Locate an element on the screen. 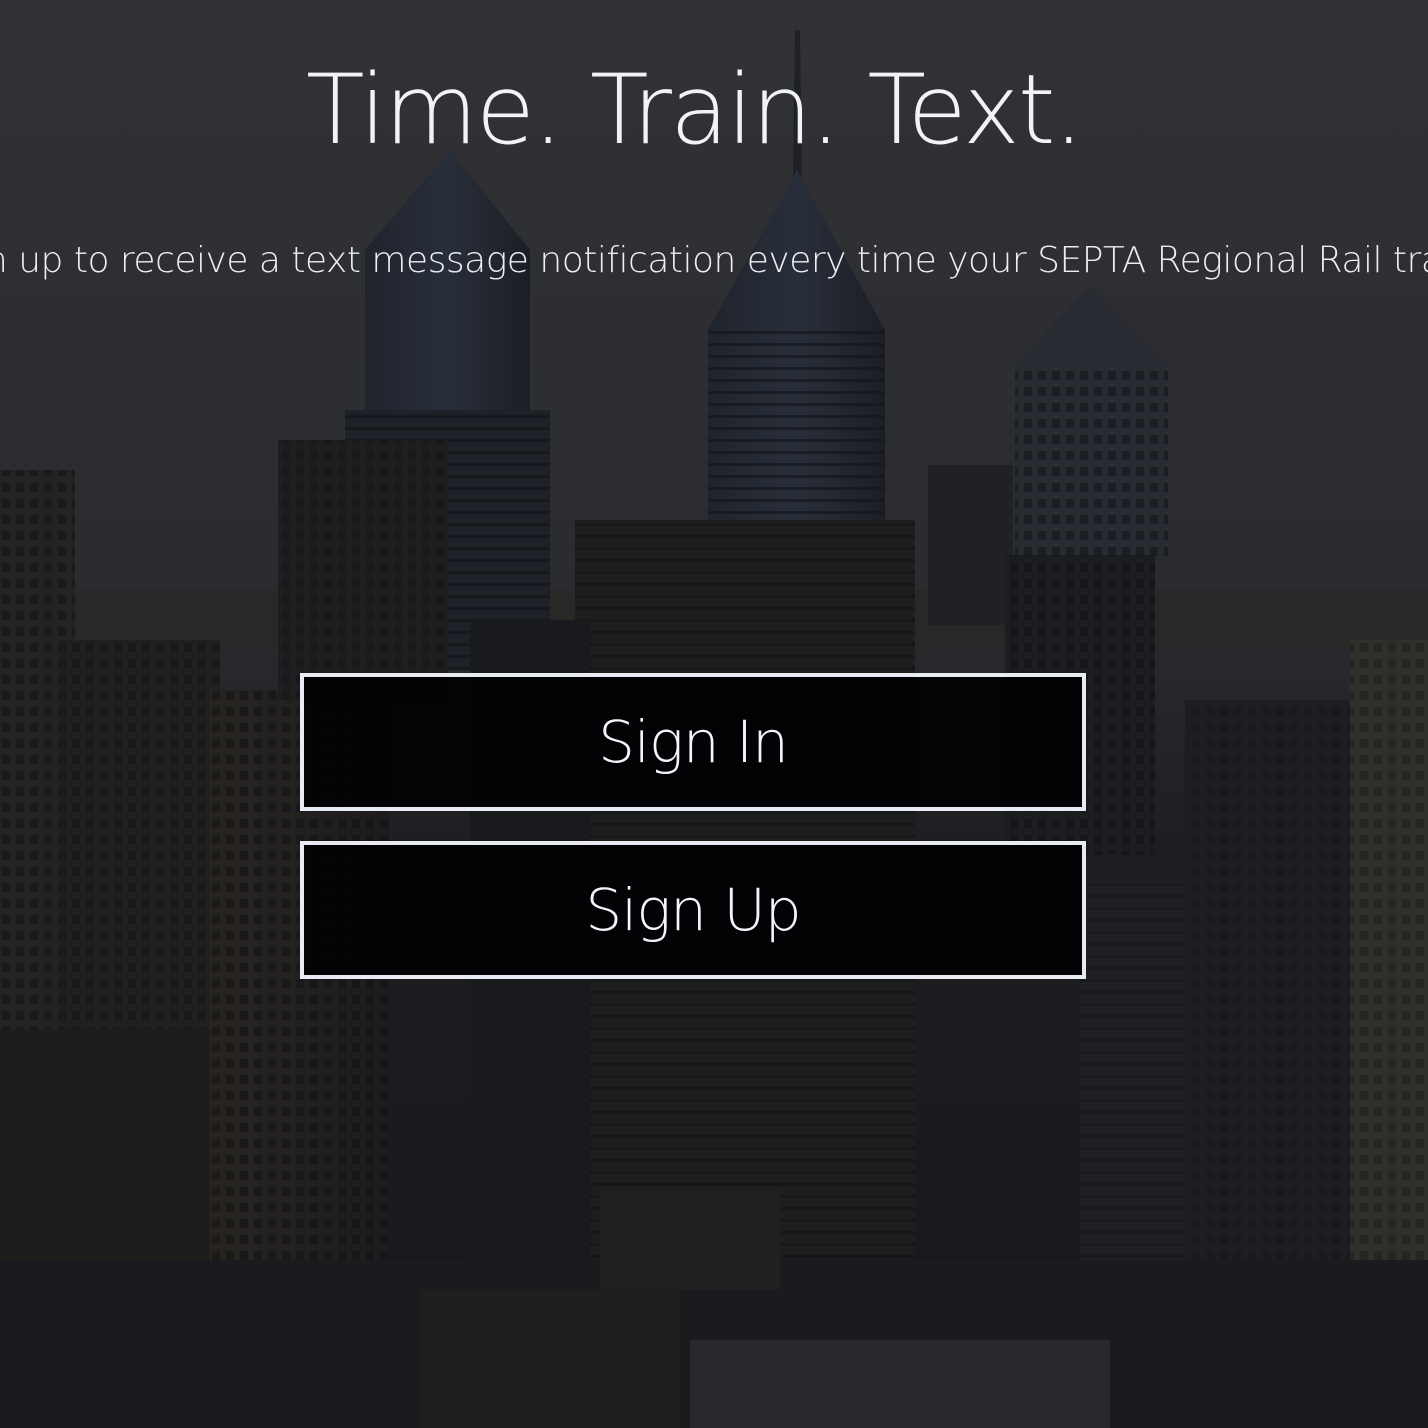 The width and height of the screenshot is (1428, 1428). page-title: Time. Train. Text. is located at coordinates (694, 110).